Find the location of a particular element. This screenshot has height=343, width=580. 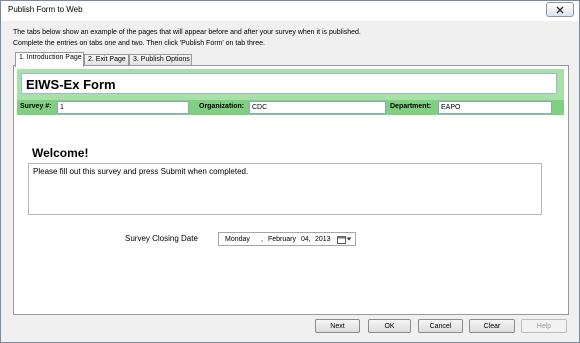

date-weekday: Monday is located at coordinates (237, 239).